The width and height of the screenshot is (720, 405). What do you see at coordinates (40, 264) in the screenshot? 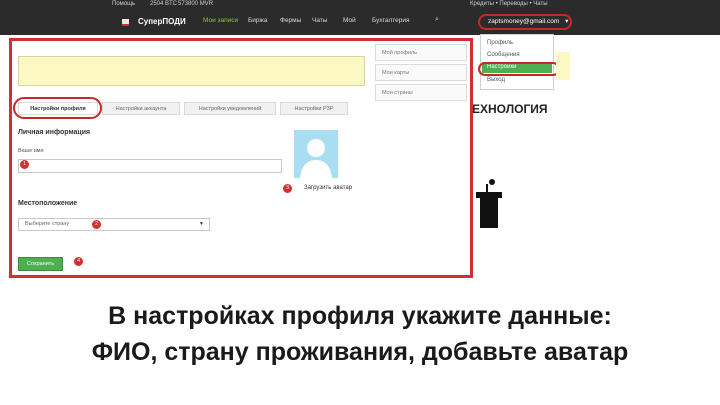
I see `save-button: Сохранить` at bounding box center [40, 264].